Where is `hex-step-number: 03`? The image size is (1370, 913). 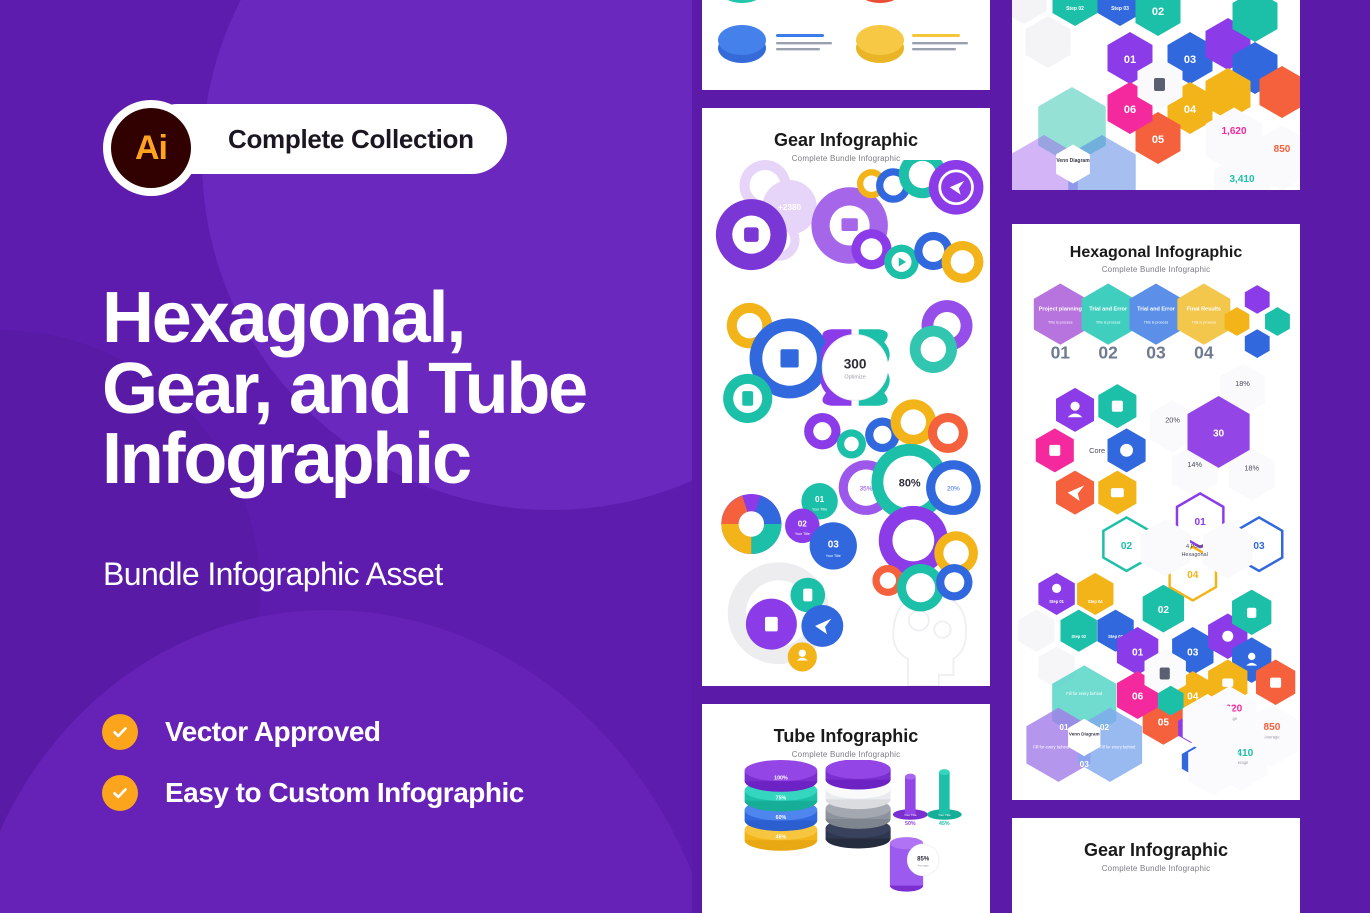
hex-step-number: 03 is located at coordinates (1156, 352).